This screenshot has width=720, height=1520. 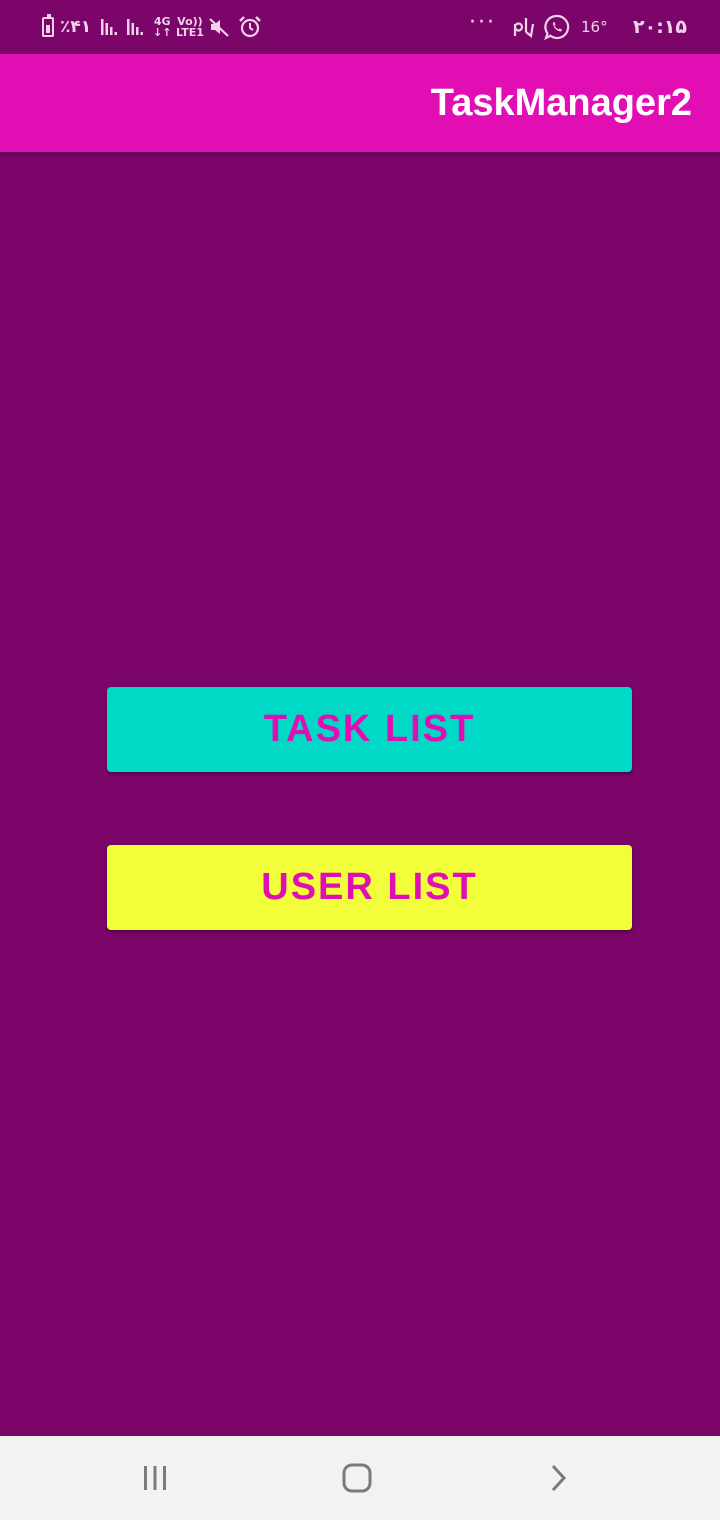 What do you see at coordinates (76, 27) in the screenshot?
I see `battery-level: ٪۴۱` at bounding box center [76, 27].